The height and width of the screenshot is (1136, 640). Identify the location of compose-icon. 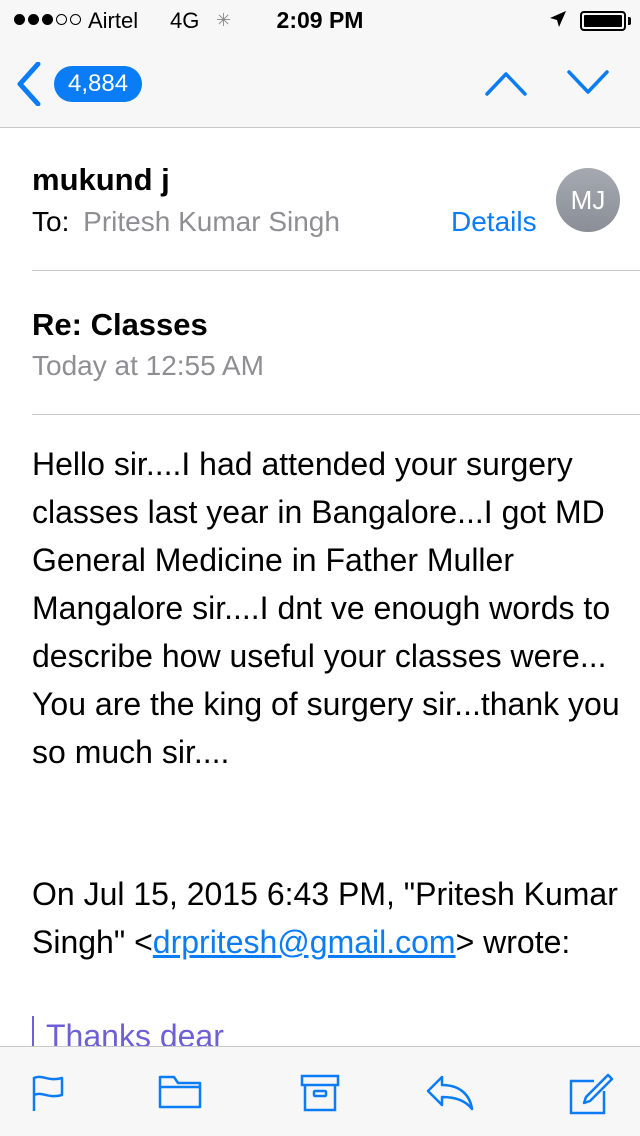
(591, 1096).